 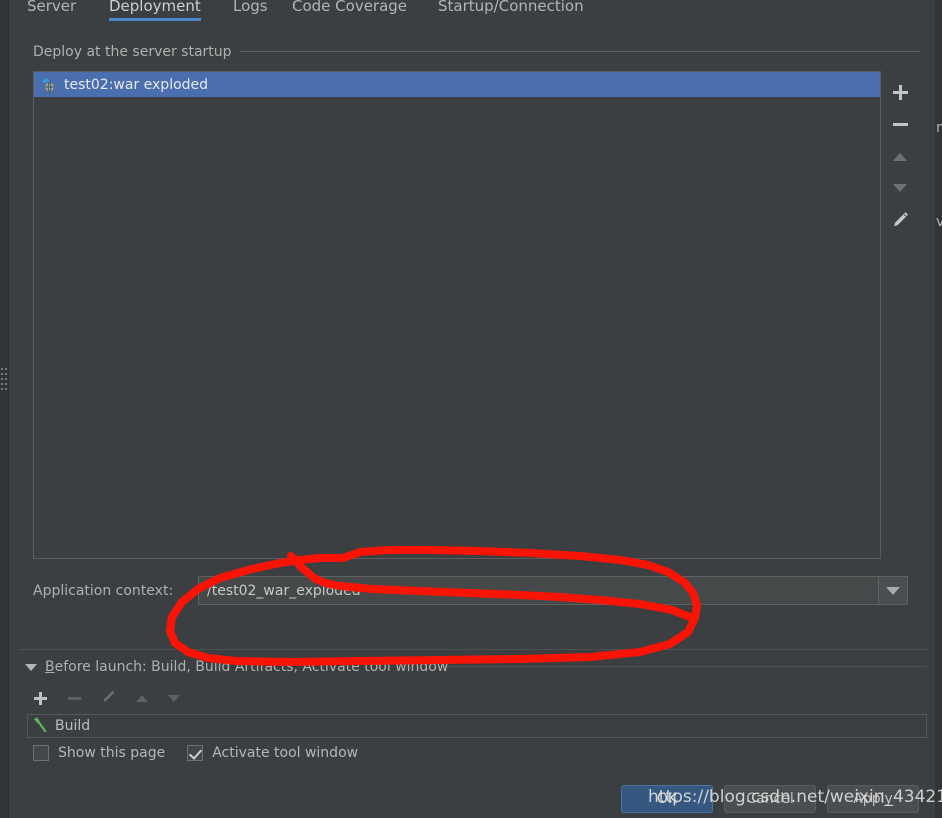 What do you see at coordinates (939, 128) in the screenshot?
I see `background-text-fragment: n` at bounding box center [939, 128].